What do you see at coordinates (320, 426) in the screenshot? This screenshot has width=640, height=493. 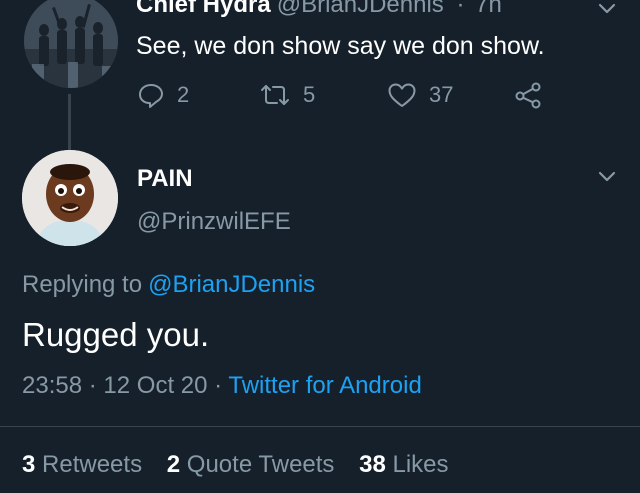 I see `divider` at bounding box center [320, 426].